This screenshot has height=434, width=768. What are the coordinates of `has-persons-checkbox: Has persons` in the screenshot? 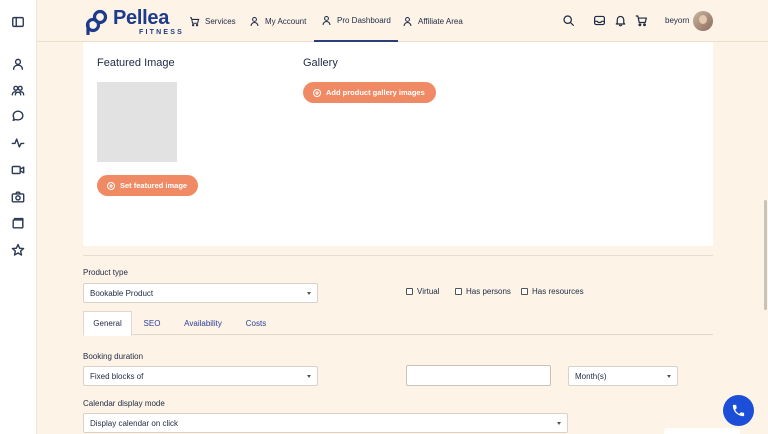 It's located at (483, 291).